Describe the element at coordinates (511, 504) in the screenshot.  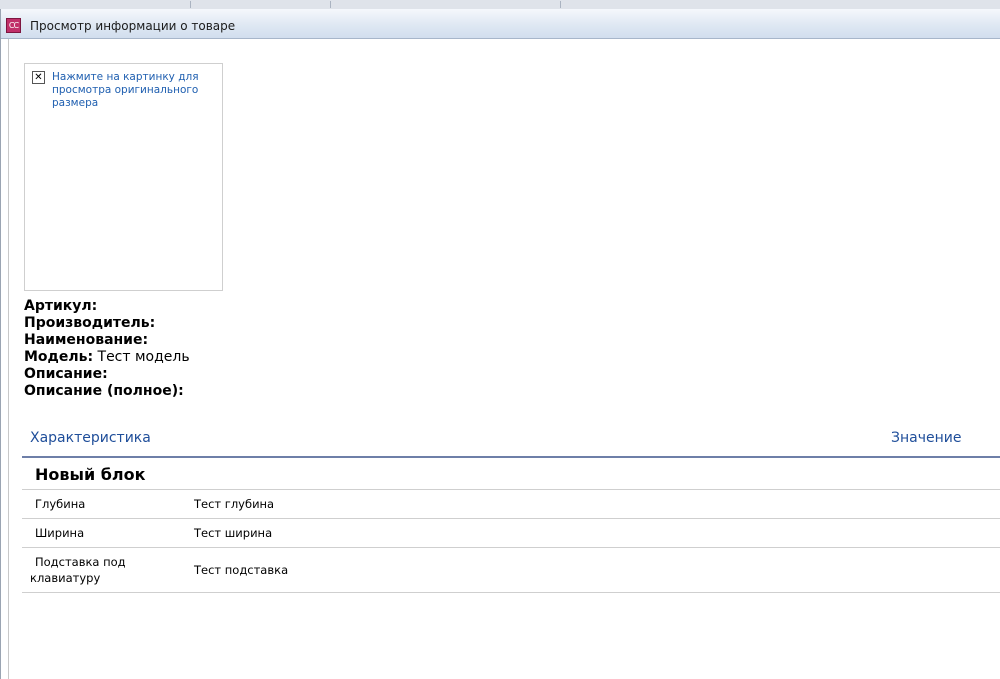
I see `table-row: Глубина Тест глубина` at that location.